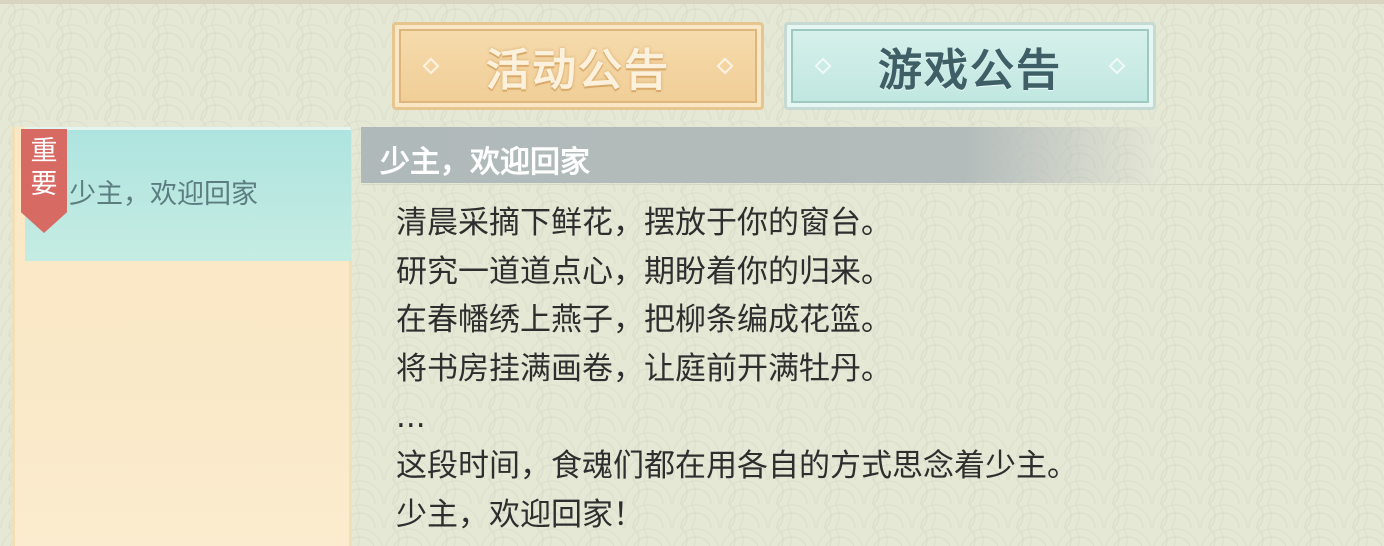 The width and height of the screenshot is (1384, 546). I want to click on notice-body-line: 将书房挂满画卷，让庭前开满牡丹。, so click(644, 368).